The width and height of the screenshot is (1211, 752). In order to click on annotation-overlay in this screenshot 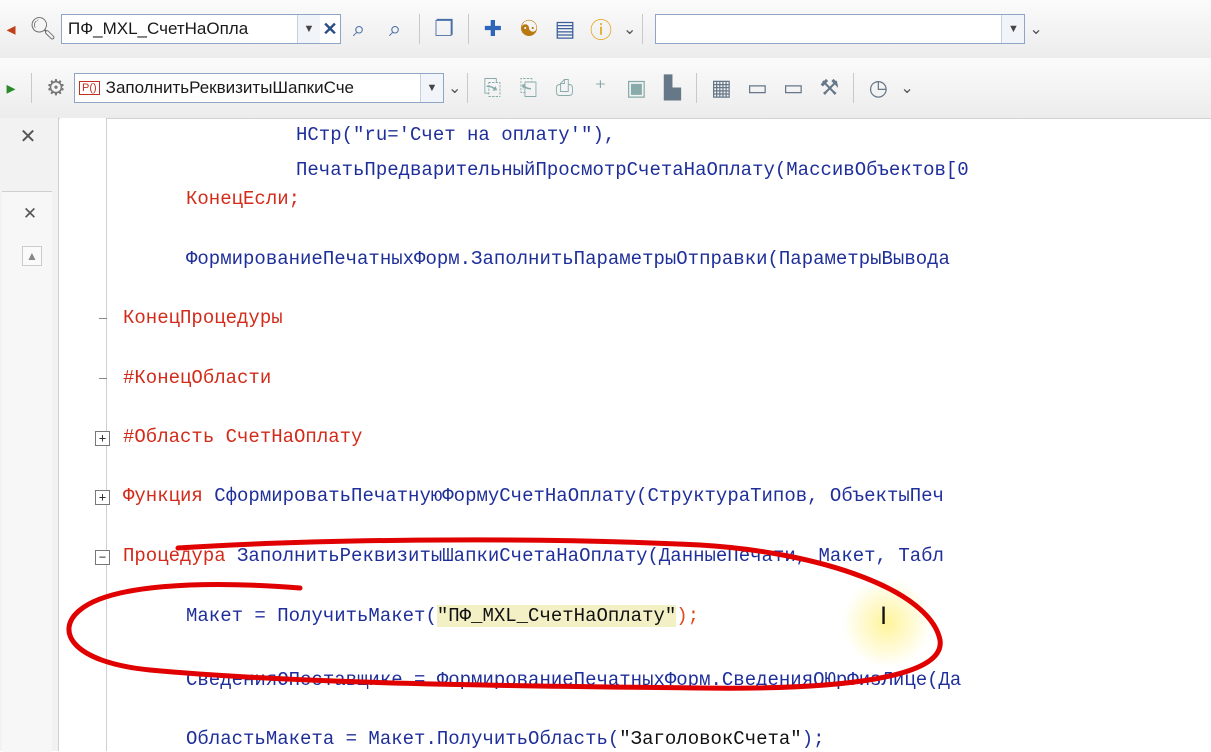, I will do `click(504, 614)`.